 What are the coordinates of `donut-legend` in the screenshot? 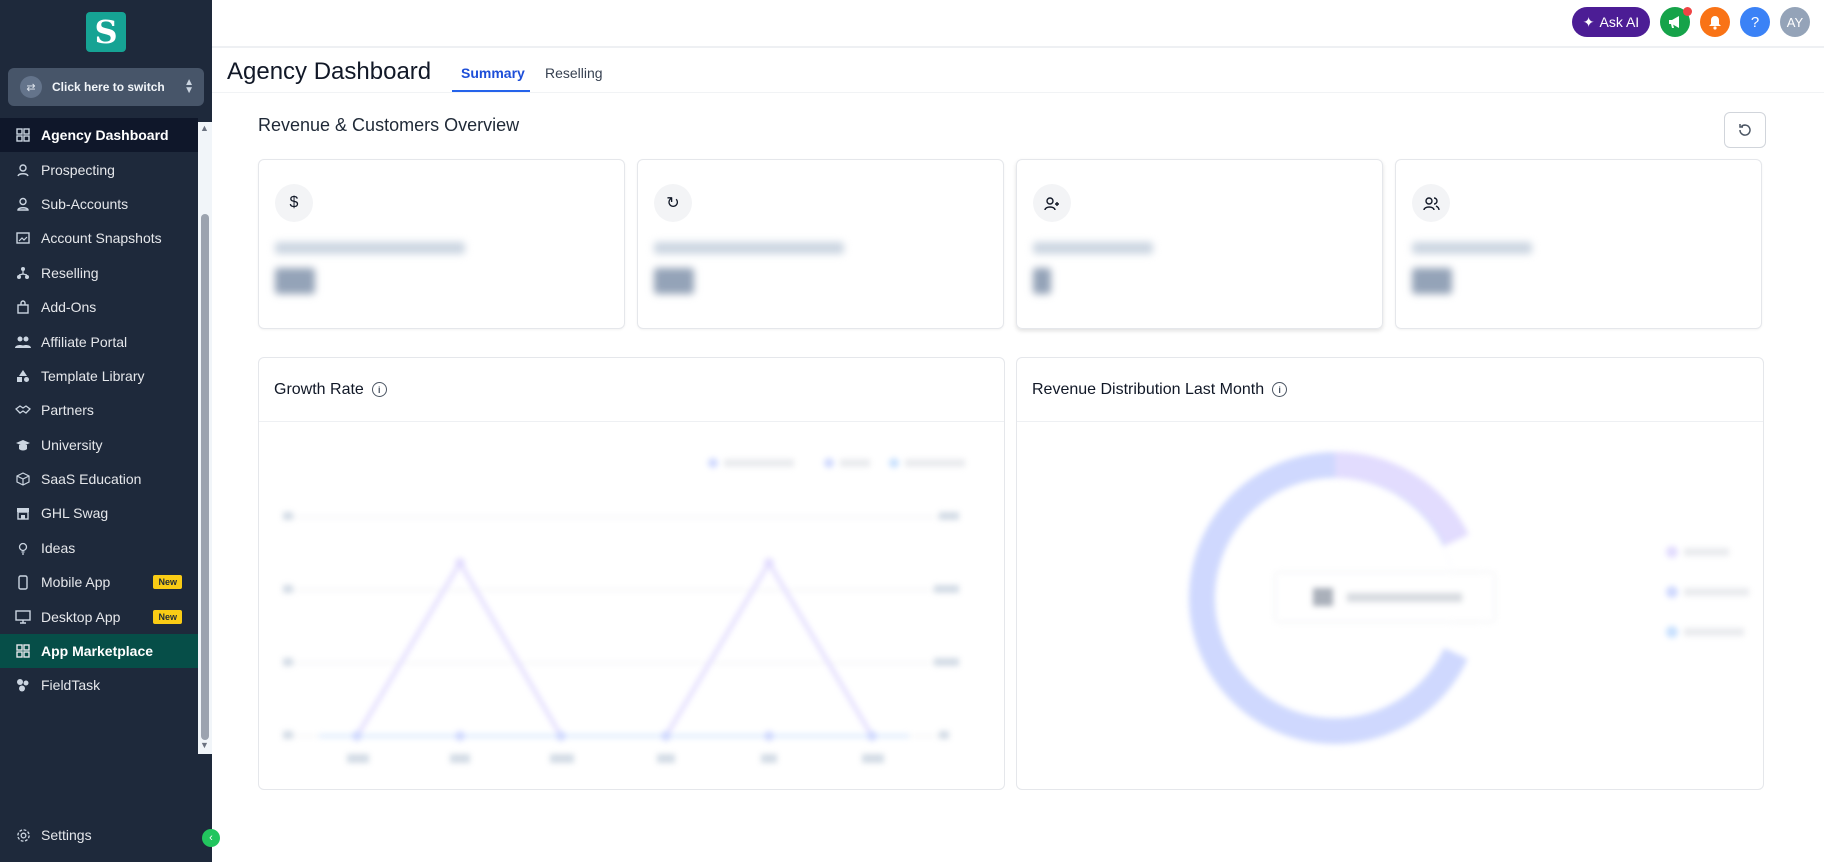 It's located at (1707, 592).